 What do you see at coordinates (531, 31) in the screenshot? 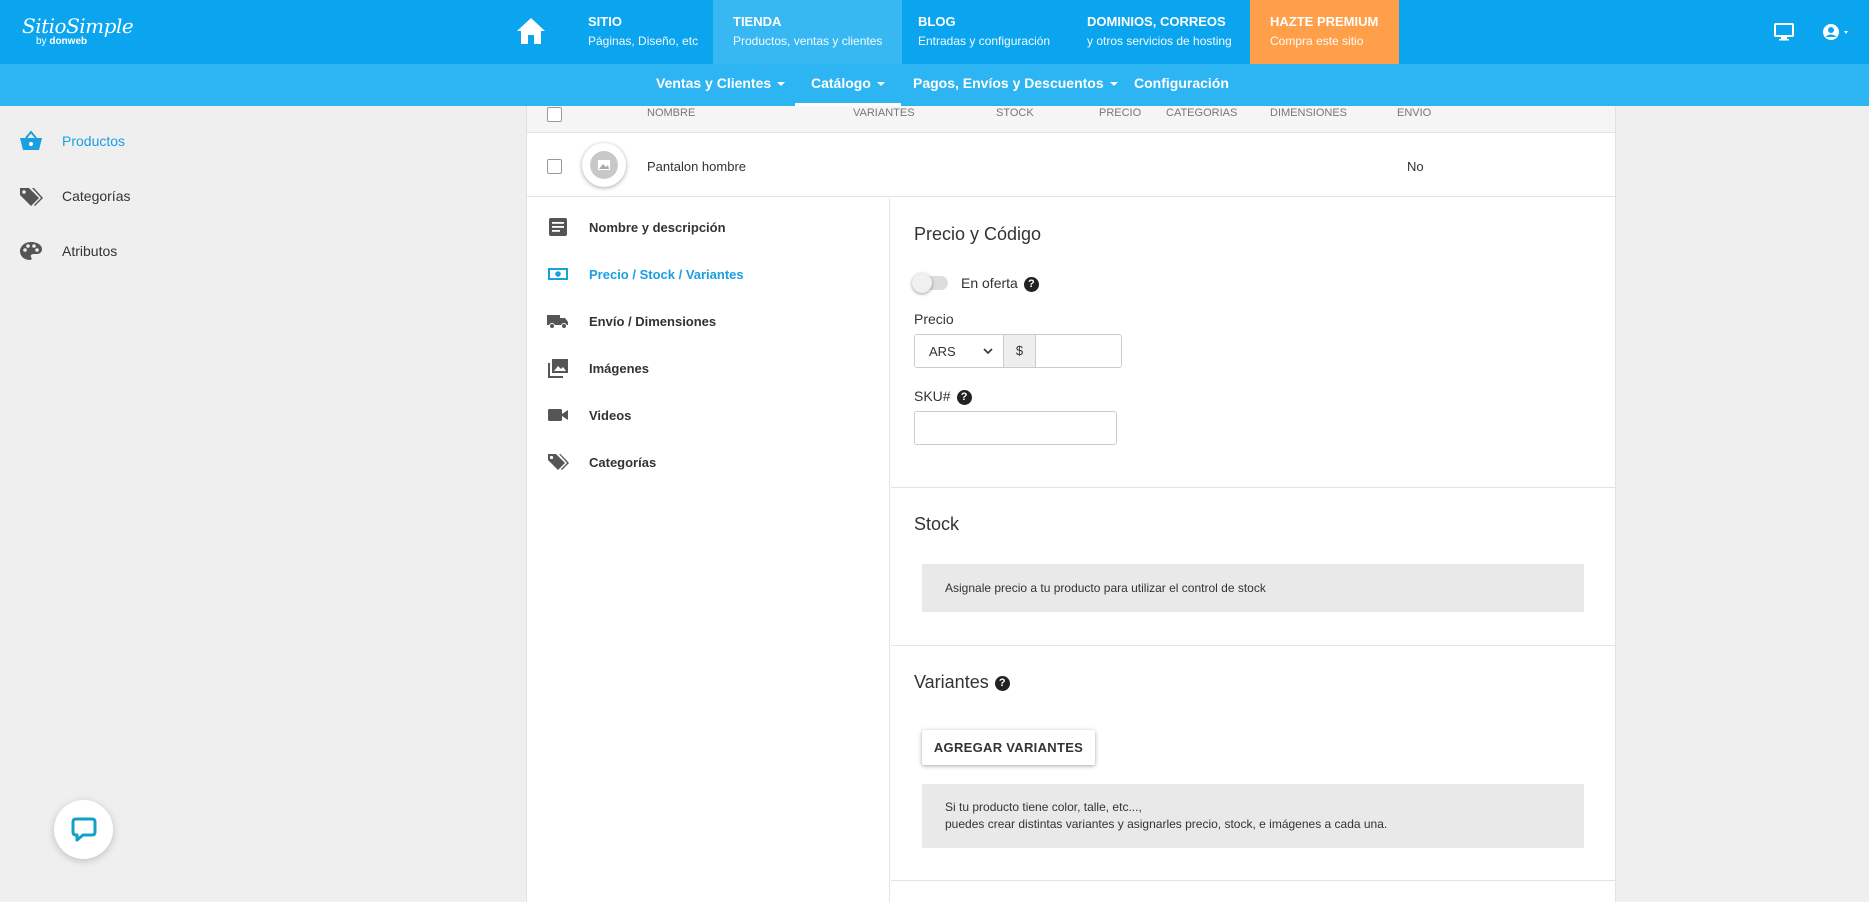
I see `home-icon` at bounding box center [531, 31].